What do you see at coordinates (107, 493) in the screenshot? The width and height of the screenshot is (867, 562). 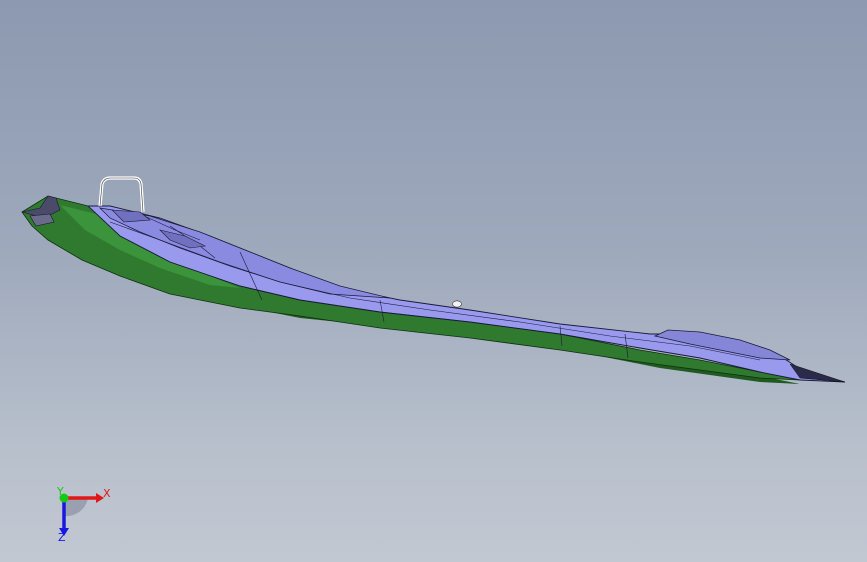 I see `x-axis-label: X` at bounding box center [107, 493].